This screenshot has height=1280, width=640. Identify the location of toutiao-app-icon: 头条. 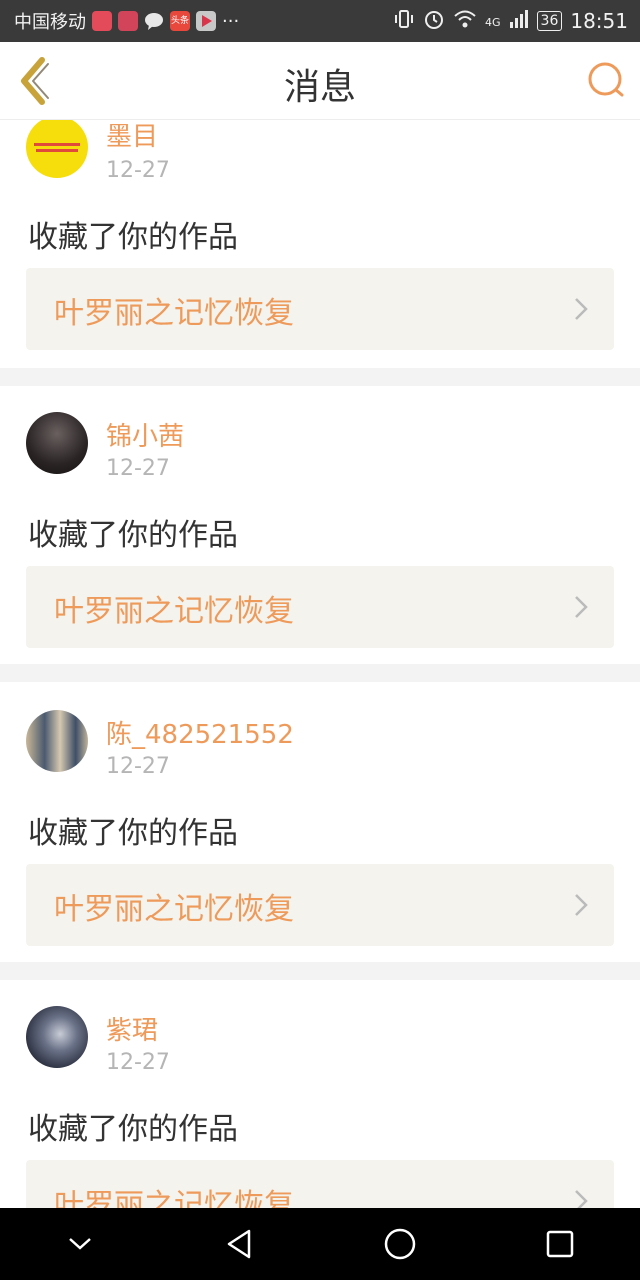
(180, 21).